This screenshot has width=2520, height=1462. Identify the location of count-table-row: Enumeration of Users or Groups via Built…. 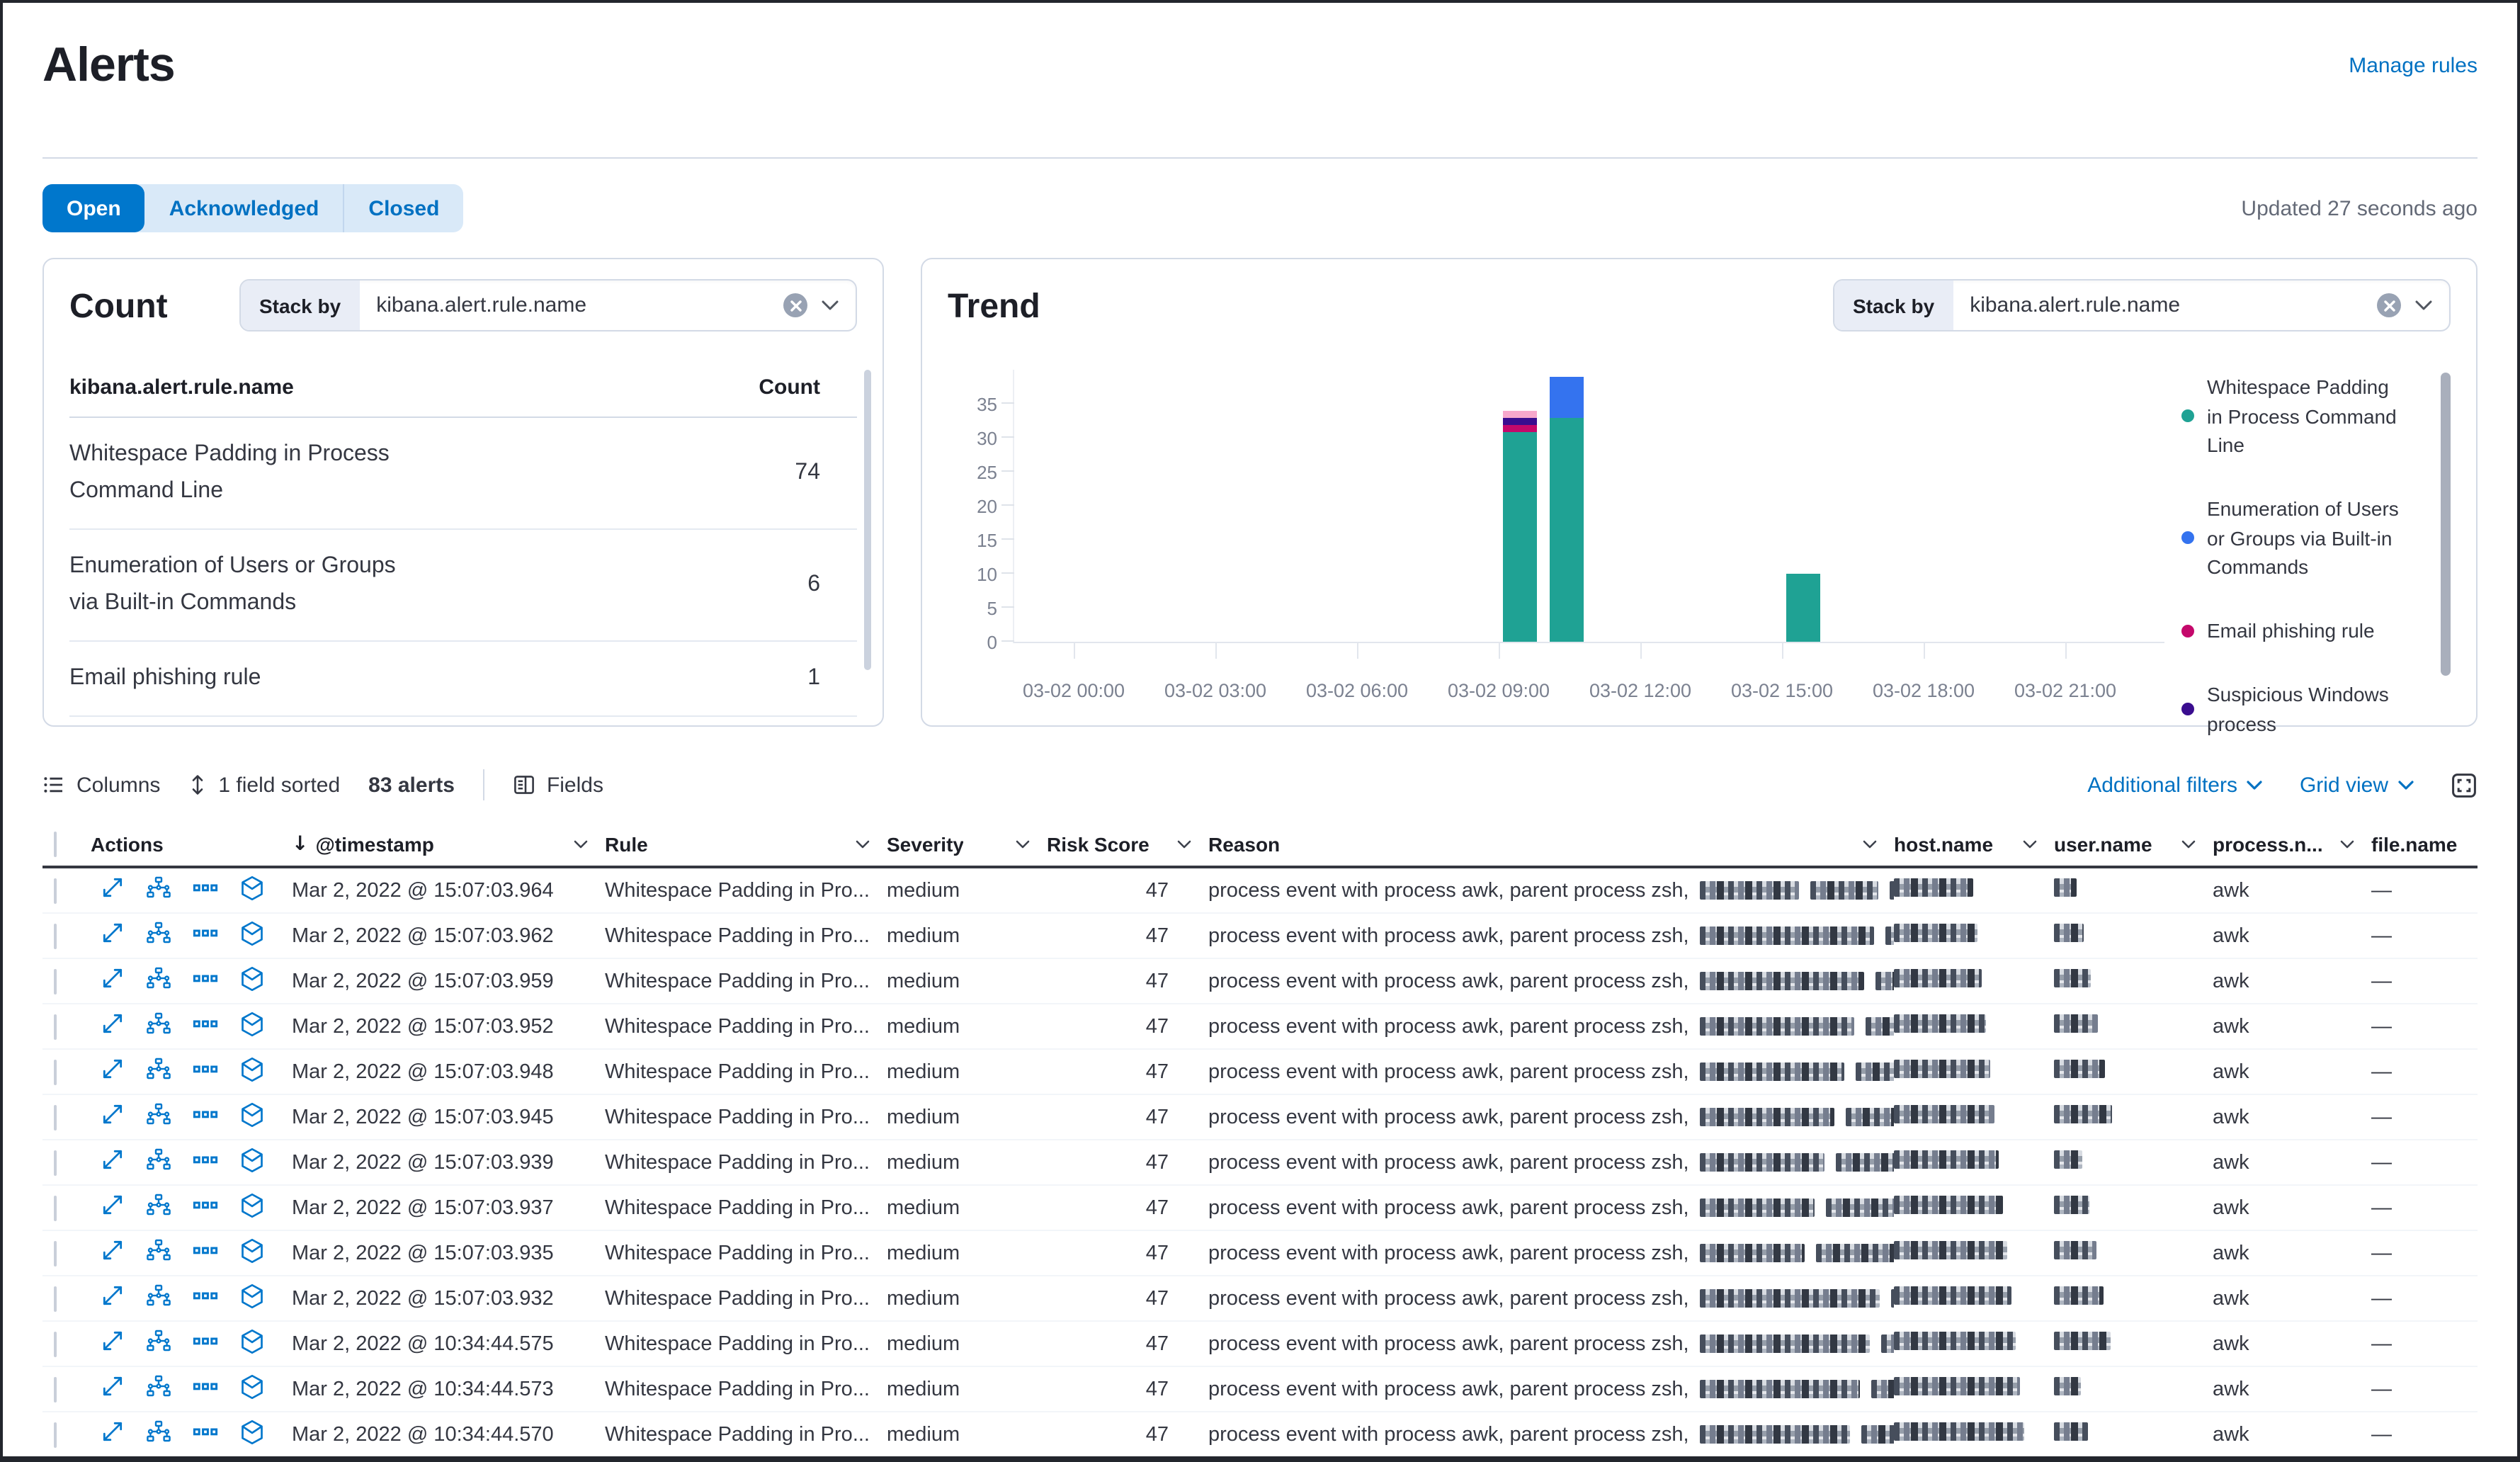
(463, 586).